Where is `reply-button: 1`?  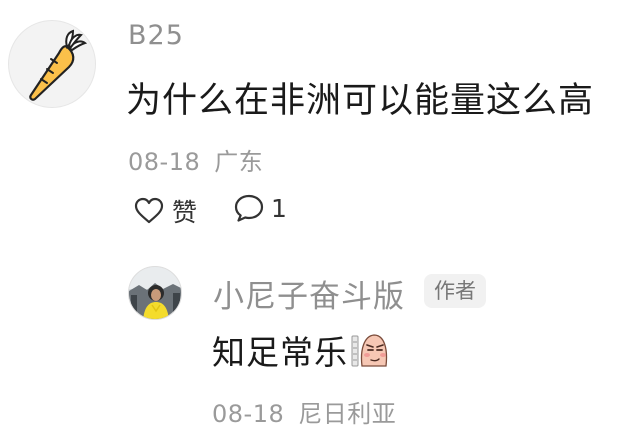
reply-button: 1 is located at coordinates (260, 208).